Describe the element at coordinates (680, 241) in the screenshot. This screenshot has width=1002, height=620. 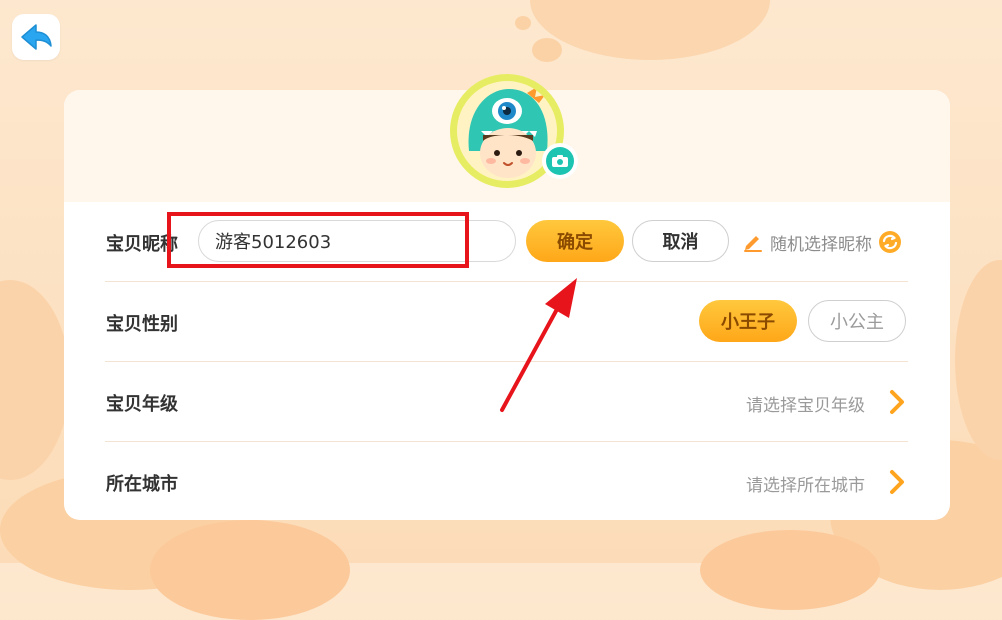
I see `cancel-button: 取消` at that location.